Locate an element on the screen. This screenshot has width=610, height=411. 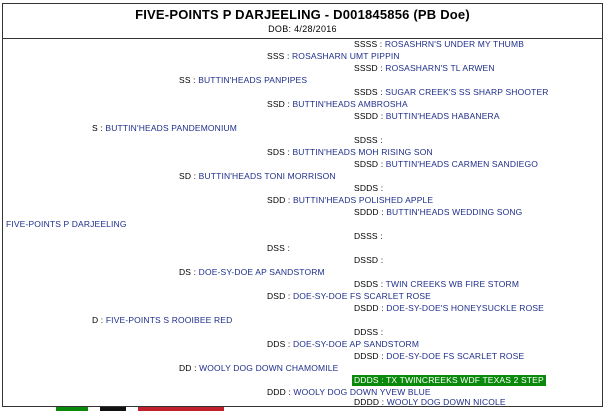
pedigree-entry-sds: SDS : BUTTIN'HEADS MOH RISING SON is located at coordinates (350, 152).